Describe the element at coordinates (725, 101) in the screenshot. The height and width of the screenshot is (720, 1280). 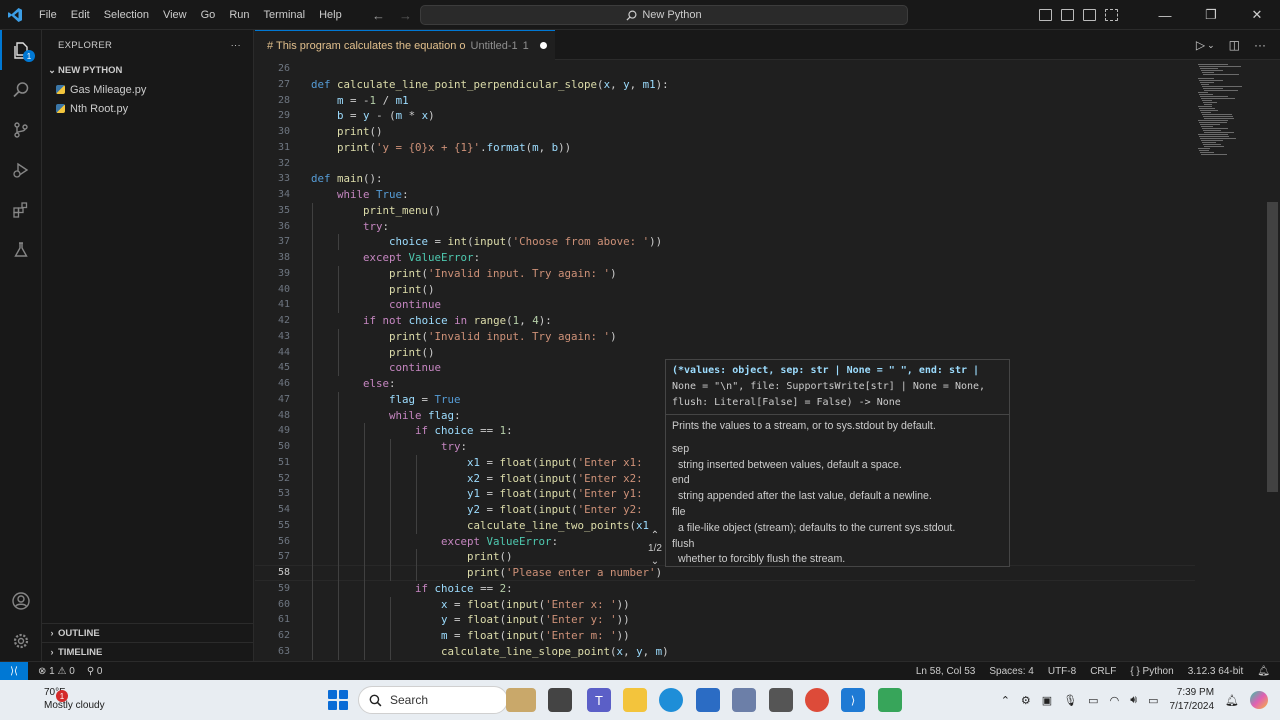
I see `code-line: 28 m = -1 / m1` at that location.